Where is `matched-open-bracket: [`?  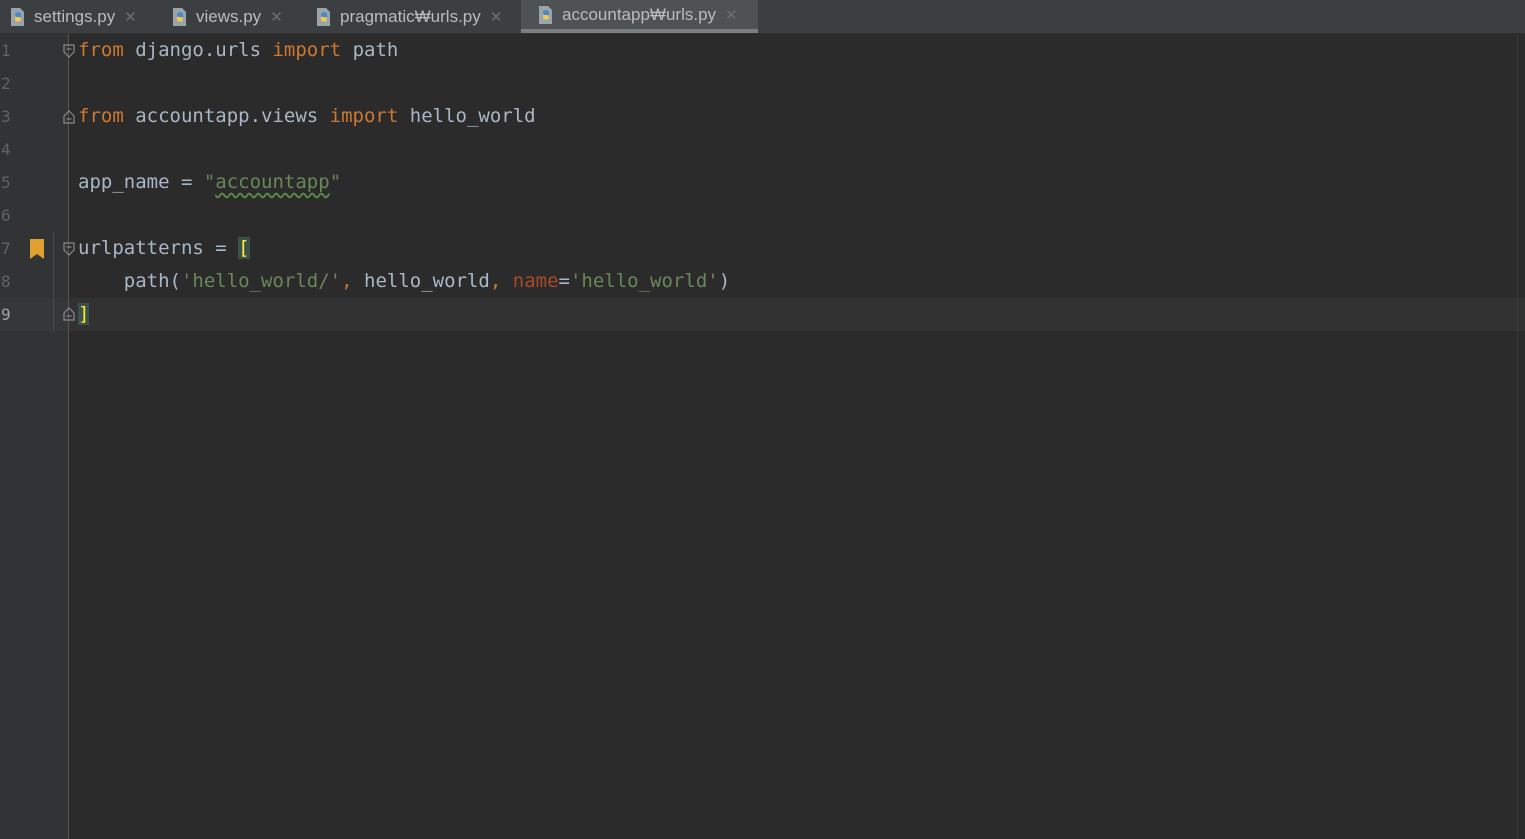 matched-open-bracket: [ is located at coordinates (244, 248).